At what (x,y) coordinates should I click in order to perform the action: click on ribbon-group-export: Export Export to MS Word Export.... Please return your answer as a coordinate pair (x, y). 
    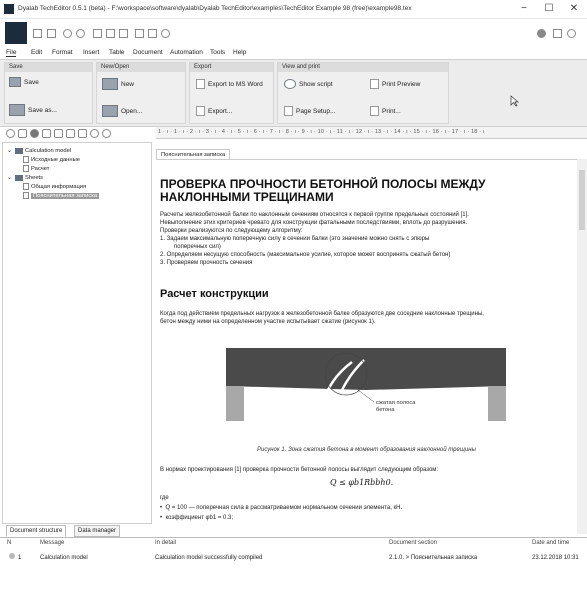
    Looking at the image, I should click on (231, 93).